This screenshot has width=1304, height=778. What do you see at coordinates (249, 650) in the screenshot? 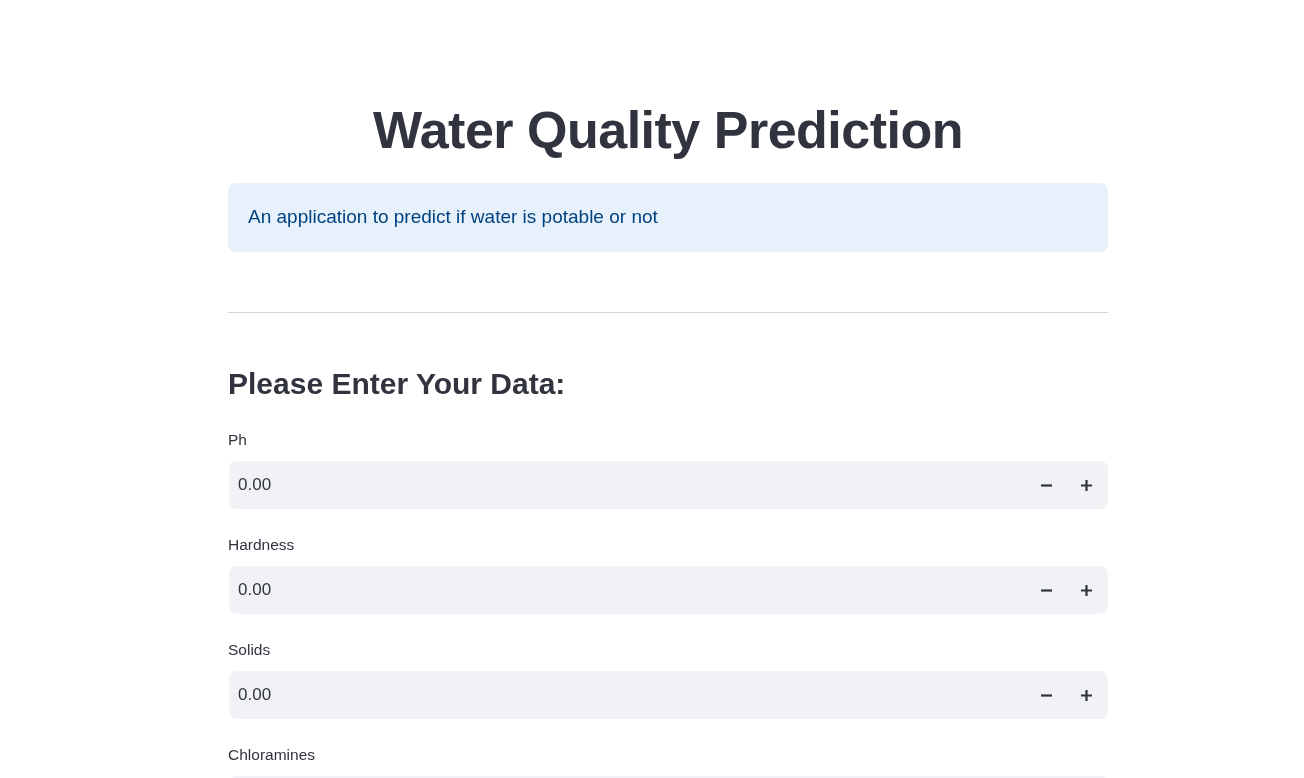
I see `field-label: Solids` at bounding box center [249, 650].